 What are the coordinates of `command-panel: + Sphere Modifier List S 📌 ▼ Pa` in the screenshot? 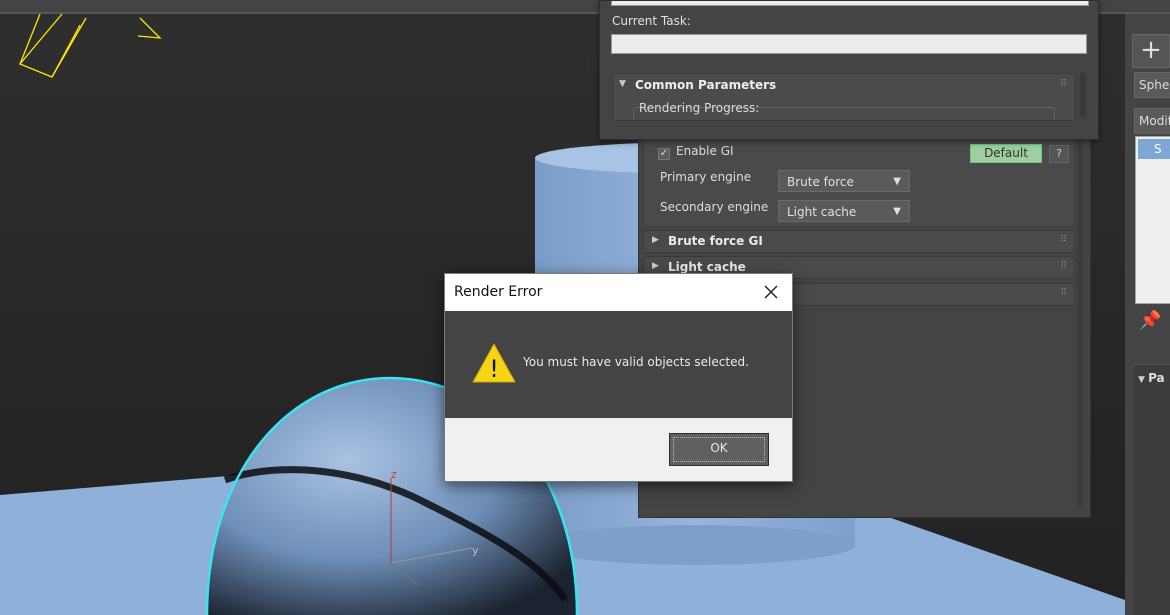 It's located at (1147, 314).